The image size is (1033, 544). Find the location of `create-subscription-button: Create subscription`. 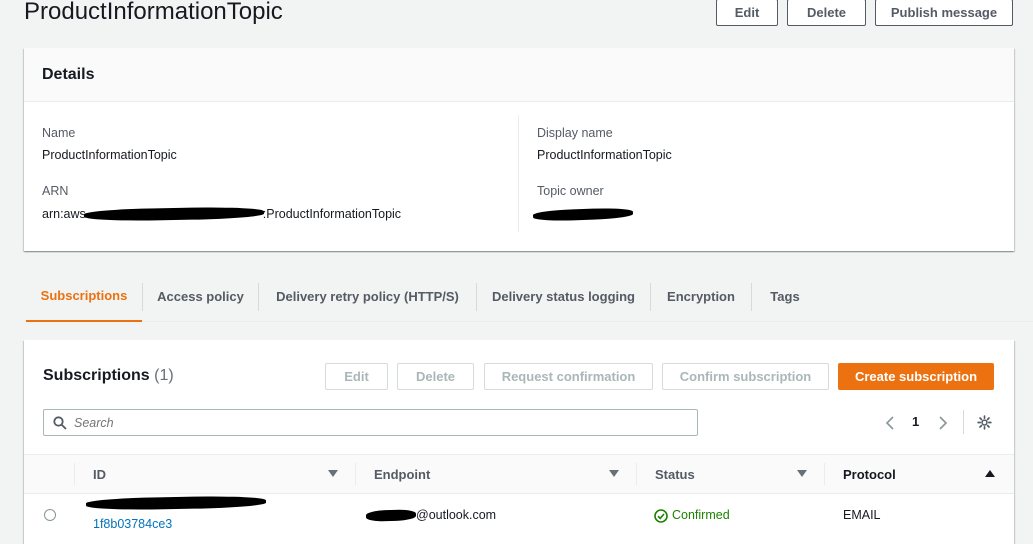

create-subscription-button: Create subscription is located at coordinates (916, 376).